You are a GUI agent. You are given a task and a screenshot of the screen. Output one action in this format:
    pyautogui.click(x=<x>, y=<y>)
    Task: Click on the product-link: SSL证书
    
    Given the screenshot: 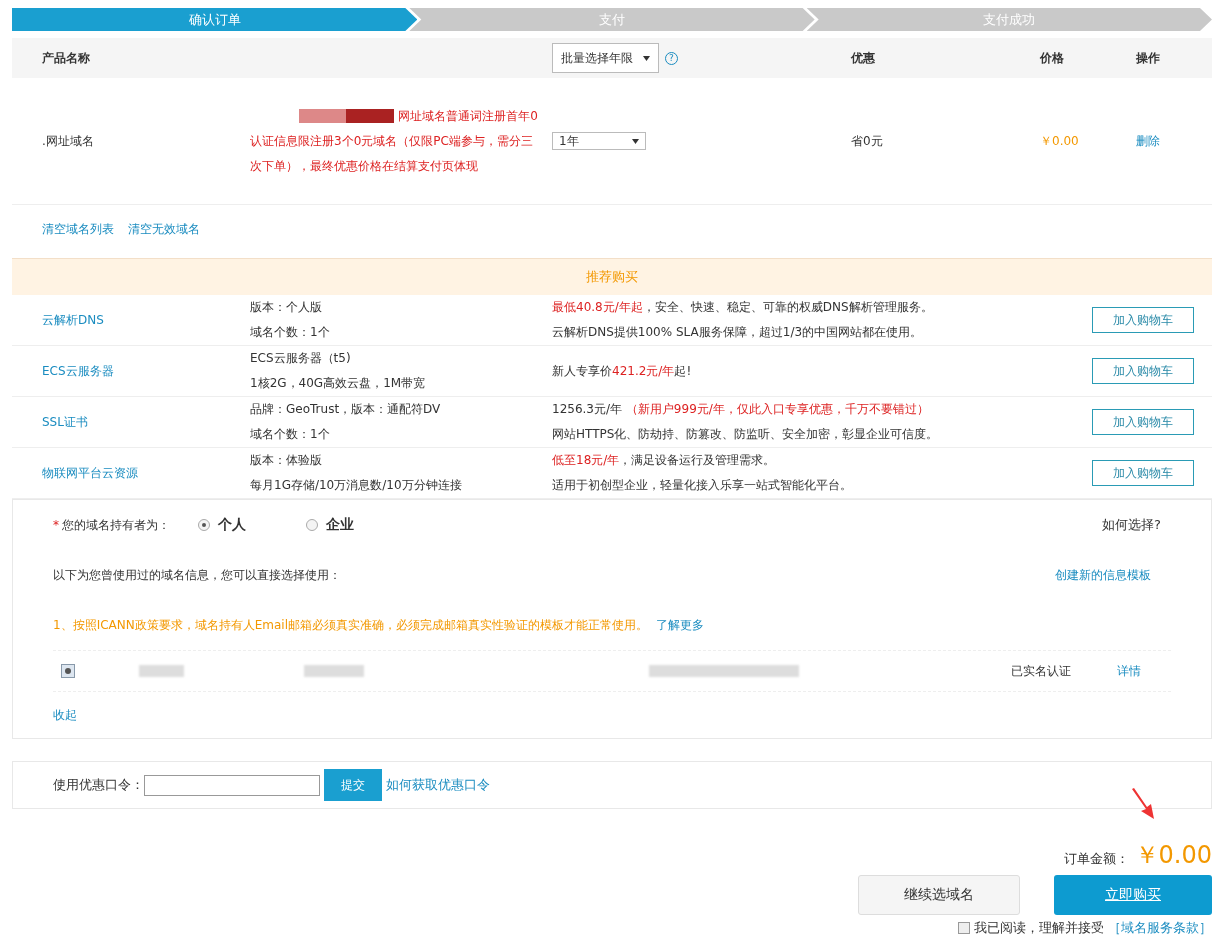 What is the action you would take?
    pyautogui.click(x=65, y=422)
    